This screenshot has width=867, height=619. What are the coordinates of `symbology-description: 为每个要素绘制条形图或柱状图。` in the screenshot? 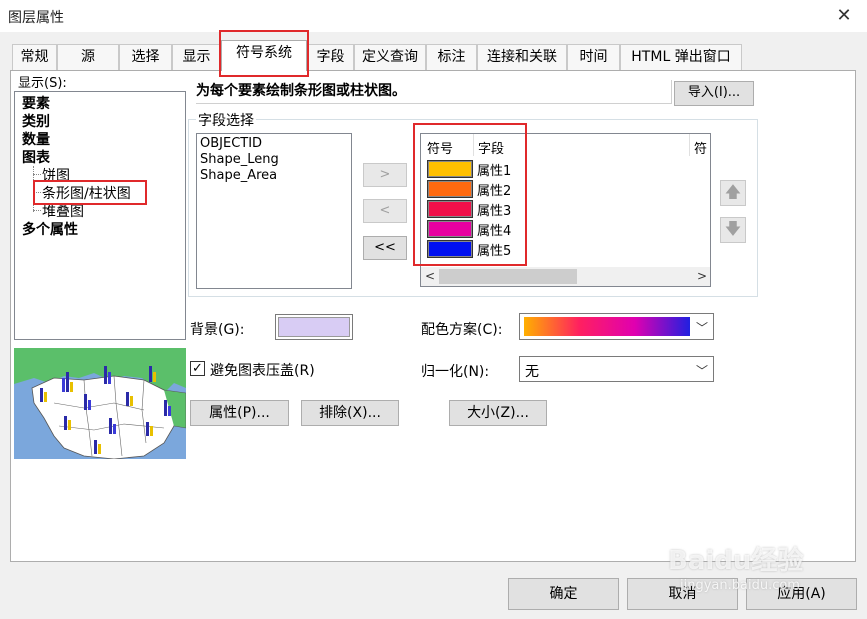 It's located at (434, 92).